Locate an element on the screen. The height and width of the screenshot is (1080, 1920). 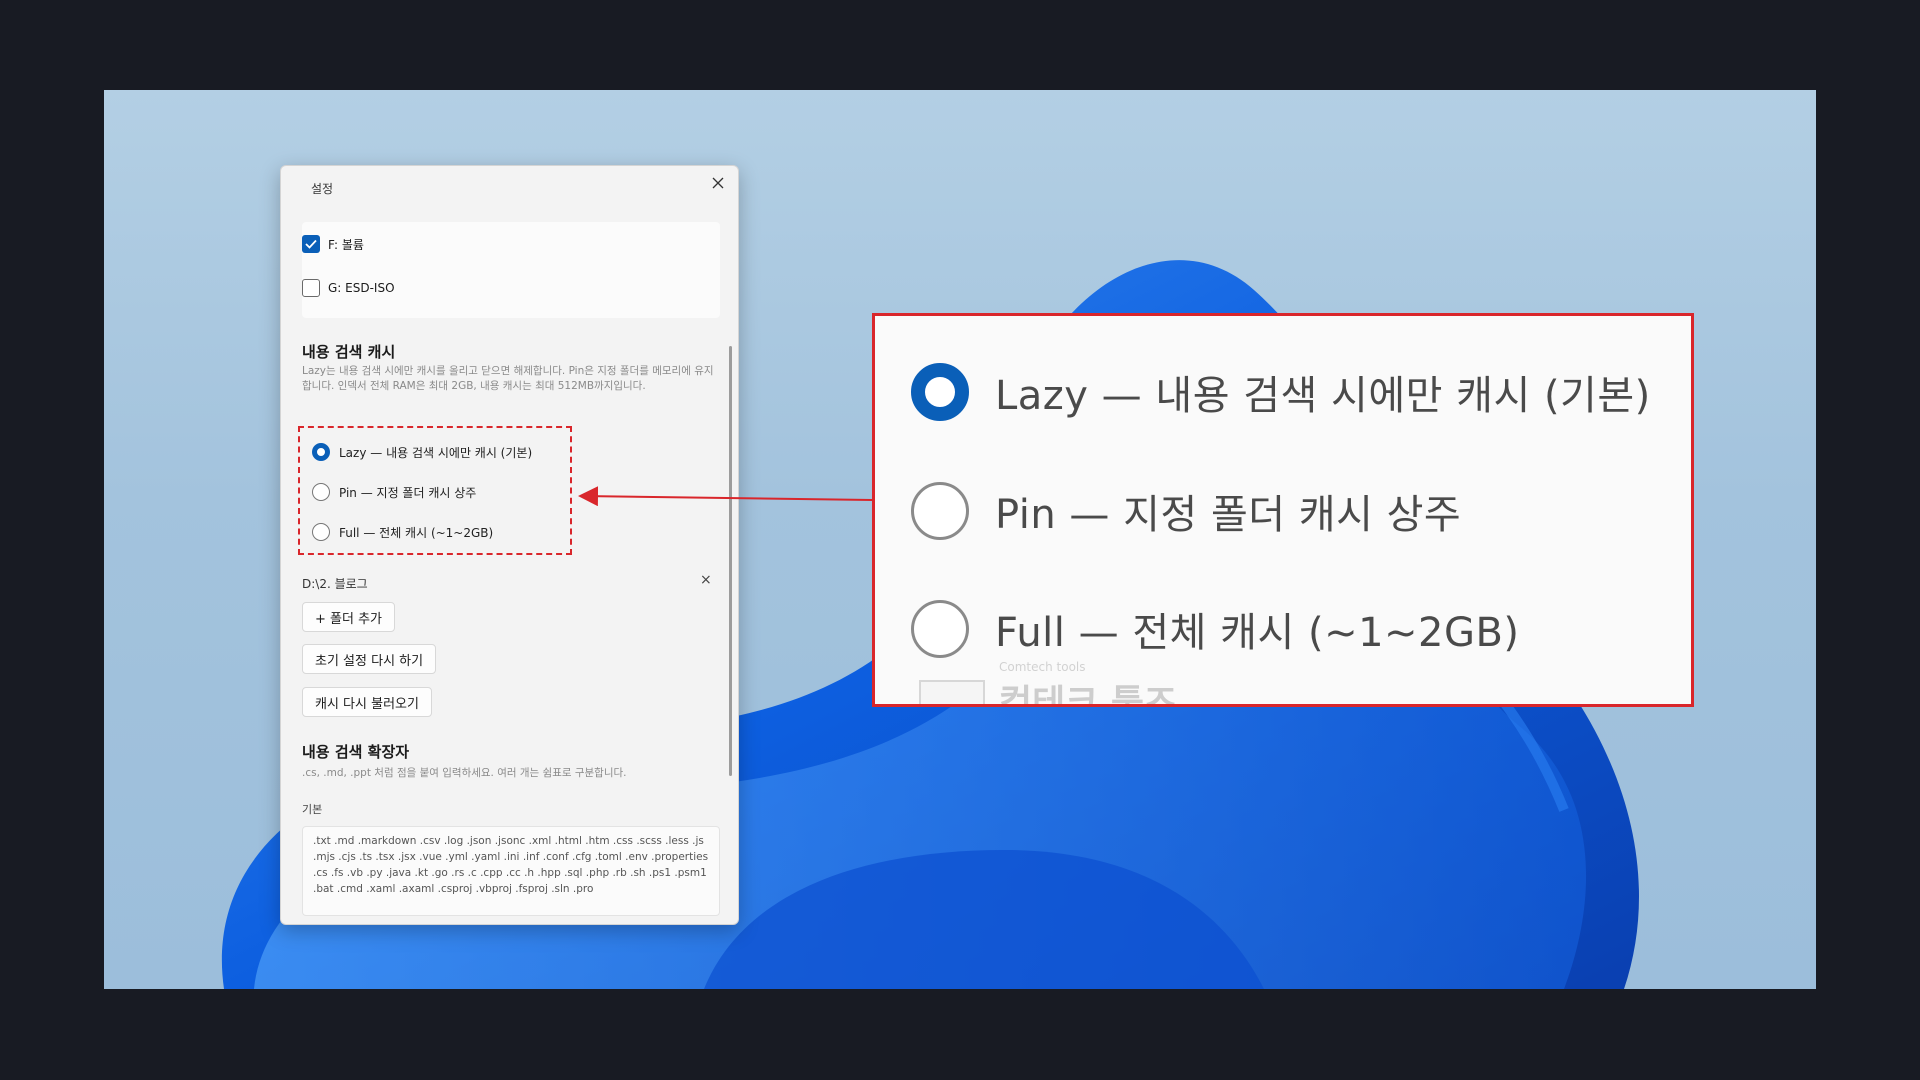
watermark-small-text: Comtech tools is located at coordinates (1042, 667).